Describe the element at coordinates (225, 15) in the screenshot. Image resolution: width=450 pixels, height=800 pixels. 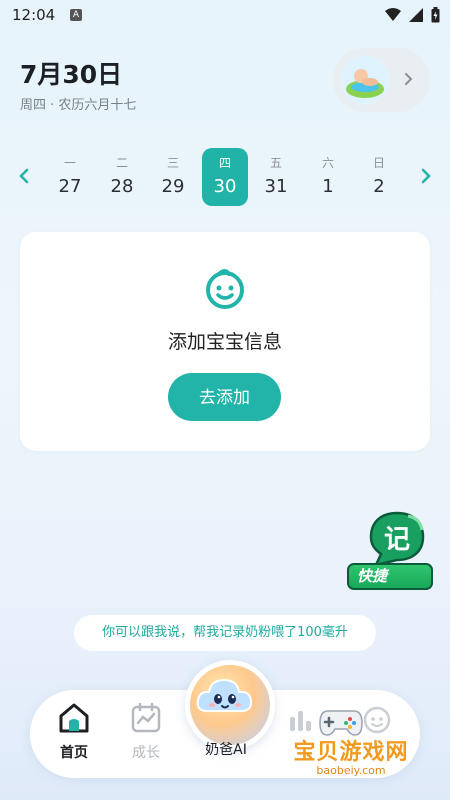
I see `status-bar: 12:04 A` at that location.